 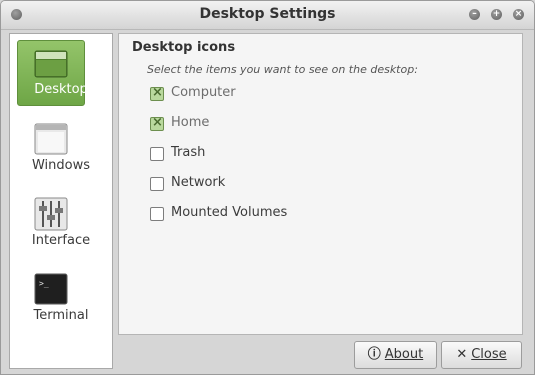 I want to click on sidebar-item-interface: Interface, so click(x=61, y=222).